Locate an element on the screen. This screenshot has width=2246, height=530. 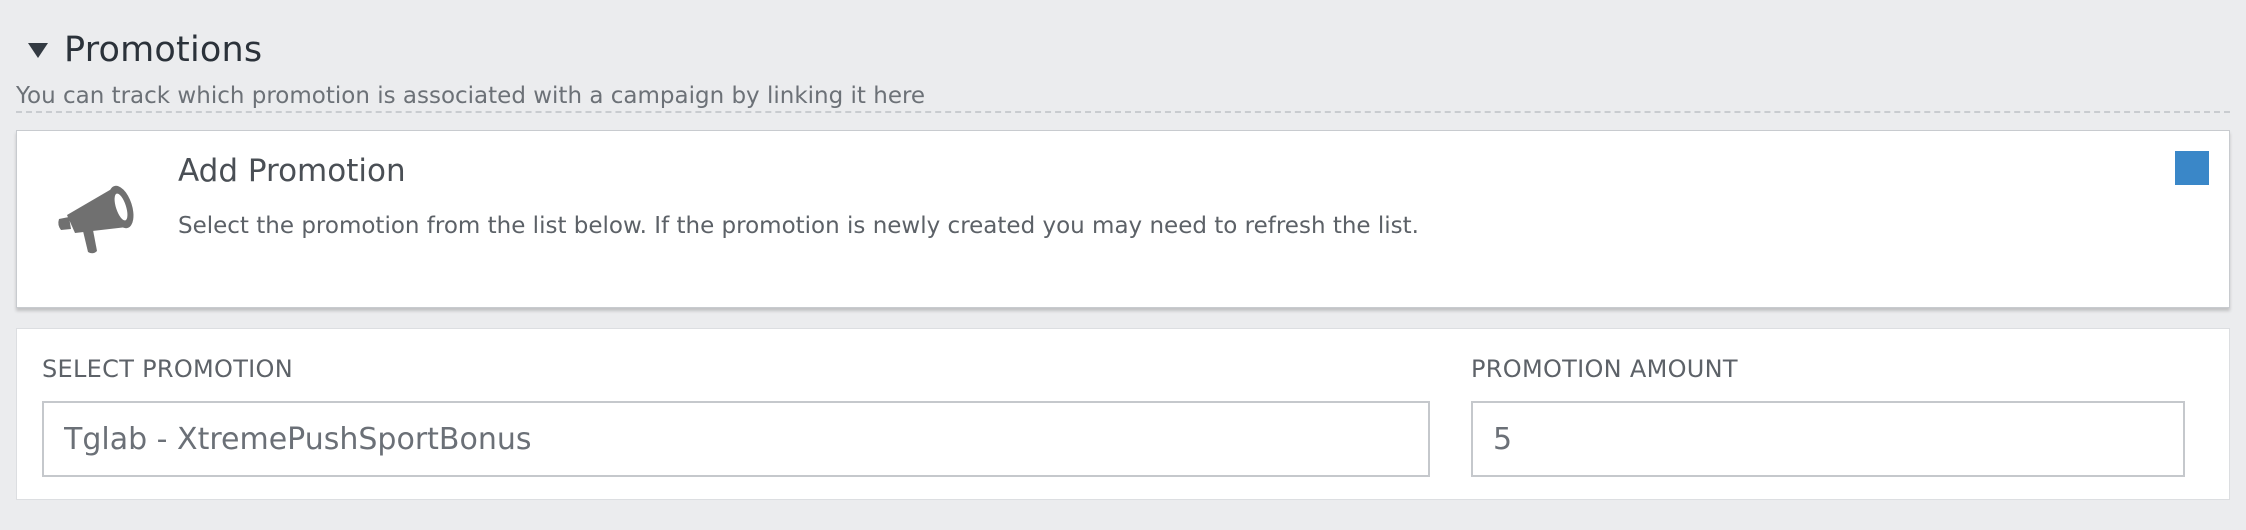
promotion-amount-field is located at coordinates (1828, 439).